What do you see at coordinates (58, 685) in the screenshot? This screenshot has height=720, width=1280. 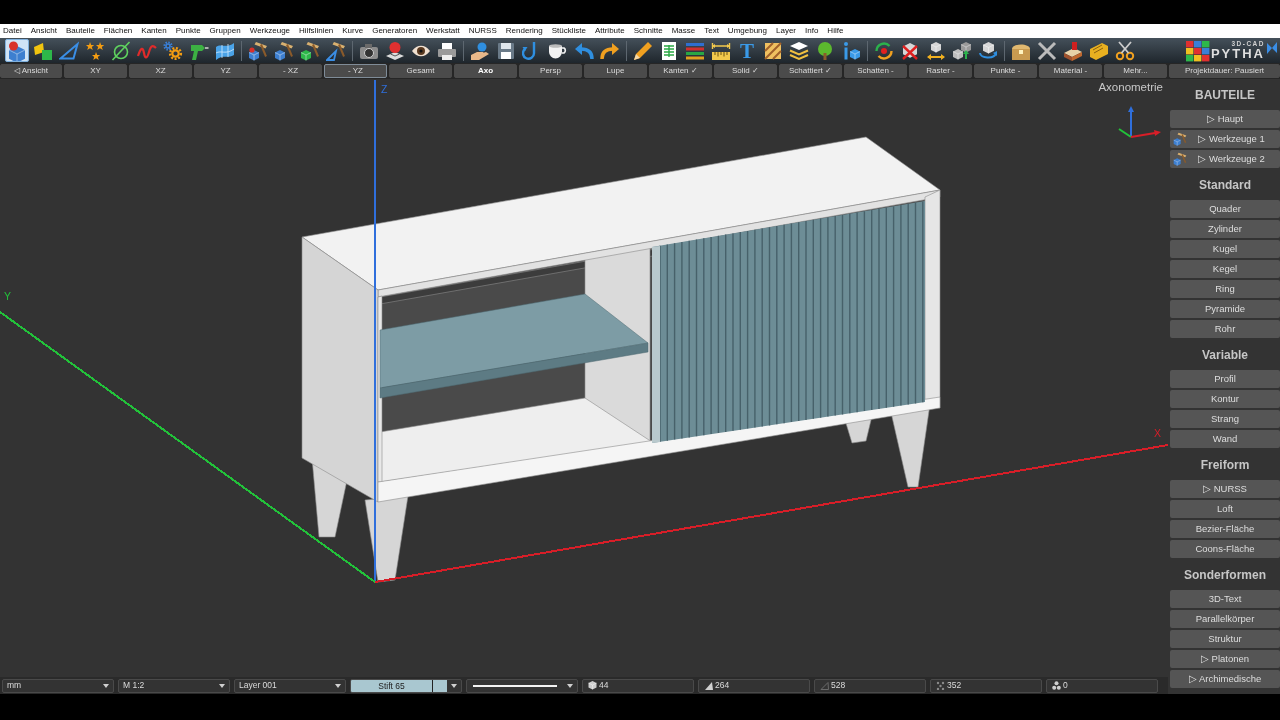 I see `dropdown: mm` at bounding box center [58, 685].